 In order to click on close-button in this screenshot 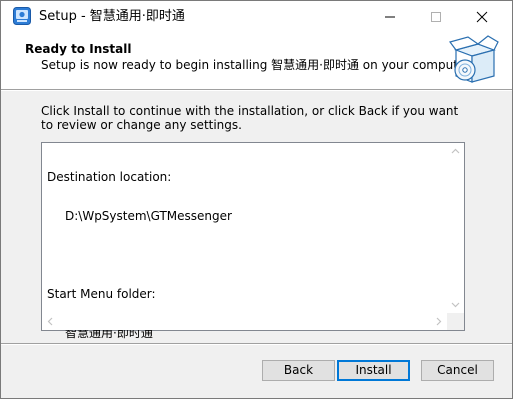, I will do `click(482, 16)`.